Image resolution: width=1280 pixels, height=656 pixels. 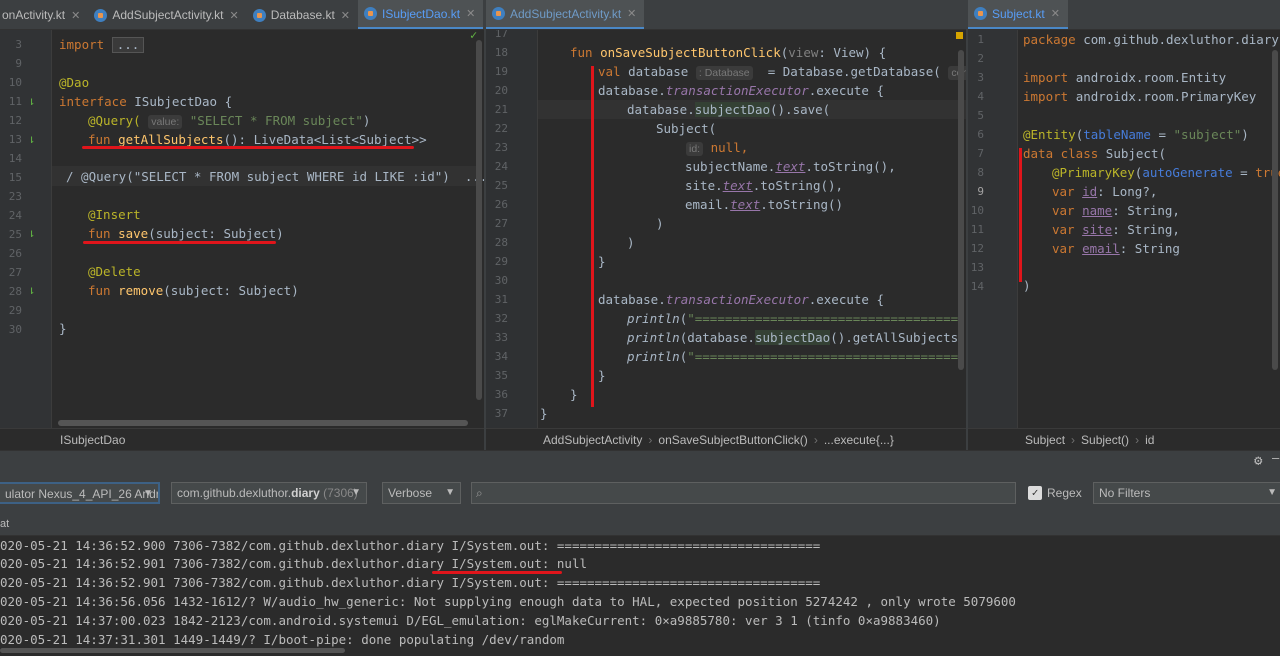 I want to click on call: .execute {, so click(x=846, y=90).